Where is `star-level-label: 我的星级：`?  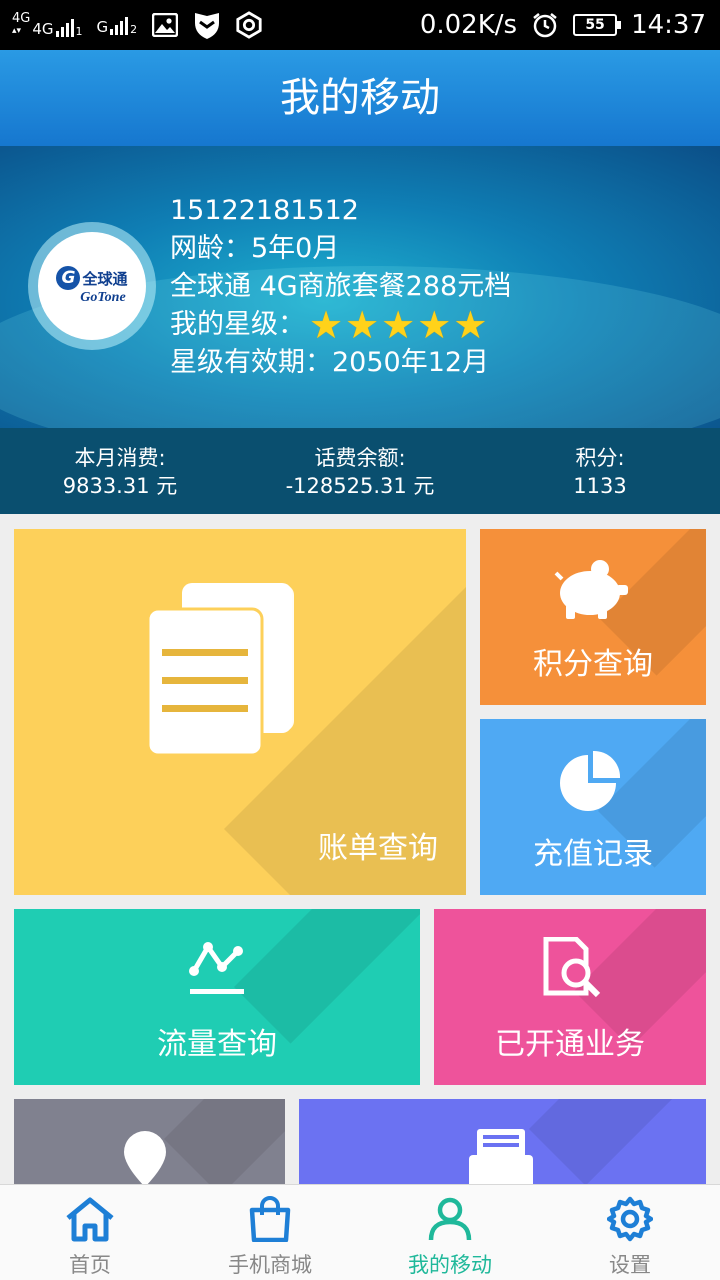
star-level-label: 我的星级： is located at coordinates (237, 324).